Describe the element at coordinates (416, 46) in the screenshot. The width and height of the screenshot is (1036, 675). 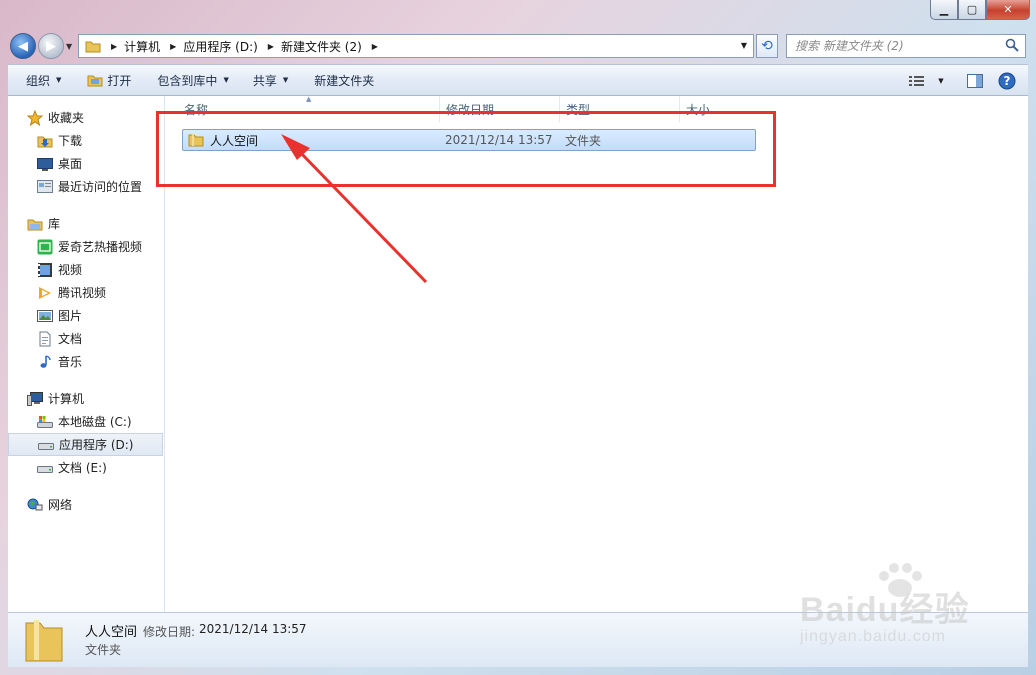
I see `address-bar: ▶ 计算机 ▶ 应用程序 (D:) ▶ 新建文件夹 (2) ▶ ▼` at that location.